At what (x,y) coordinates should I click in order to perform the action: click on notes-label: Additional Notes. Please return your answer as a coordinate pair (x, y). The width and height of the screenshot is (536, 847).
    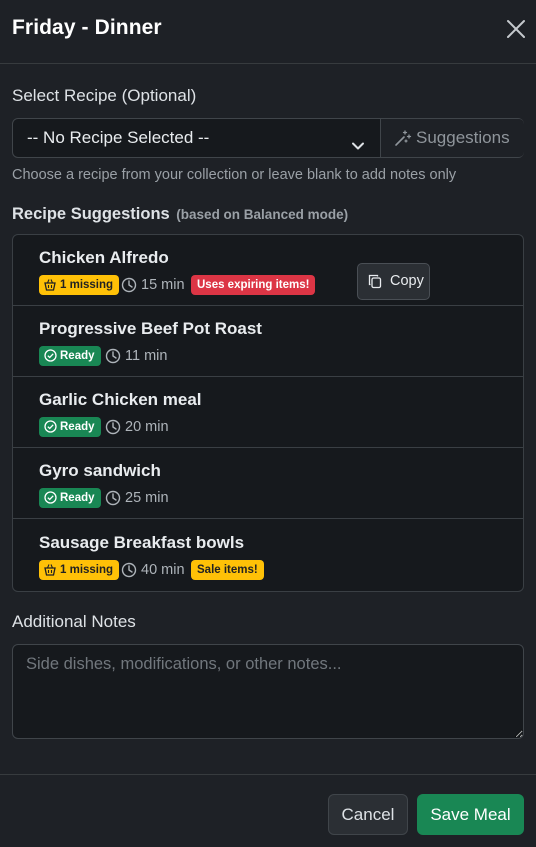
    Looking at the image, I should click on (74, 621).